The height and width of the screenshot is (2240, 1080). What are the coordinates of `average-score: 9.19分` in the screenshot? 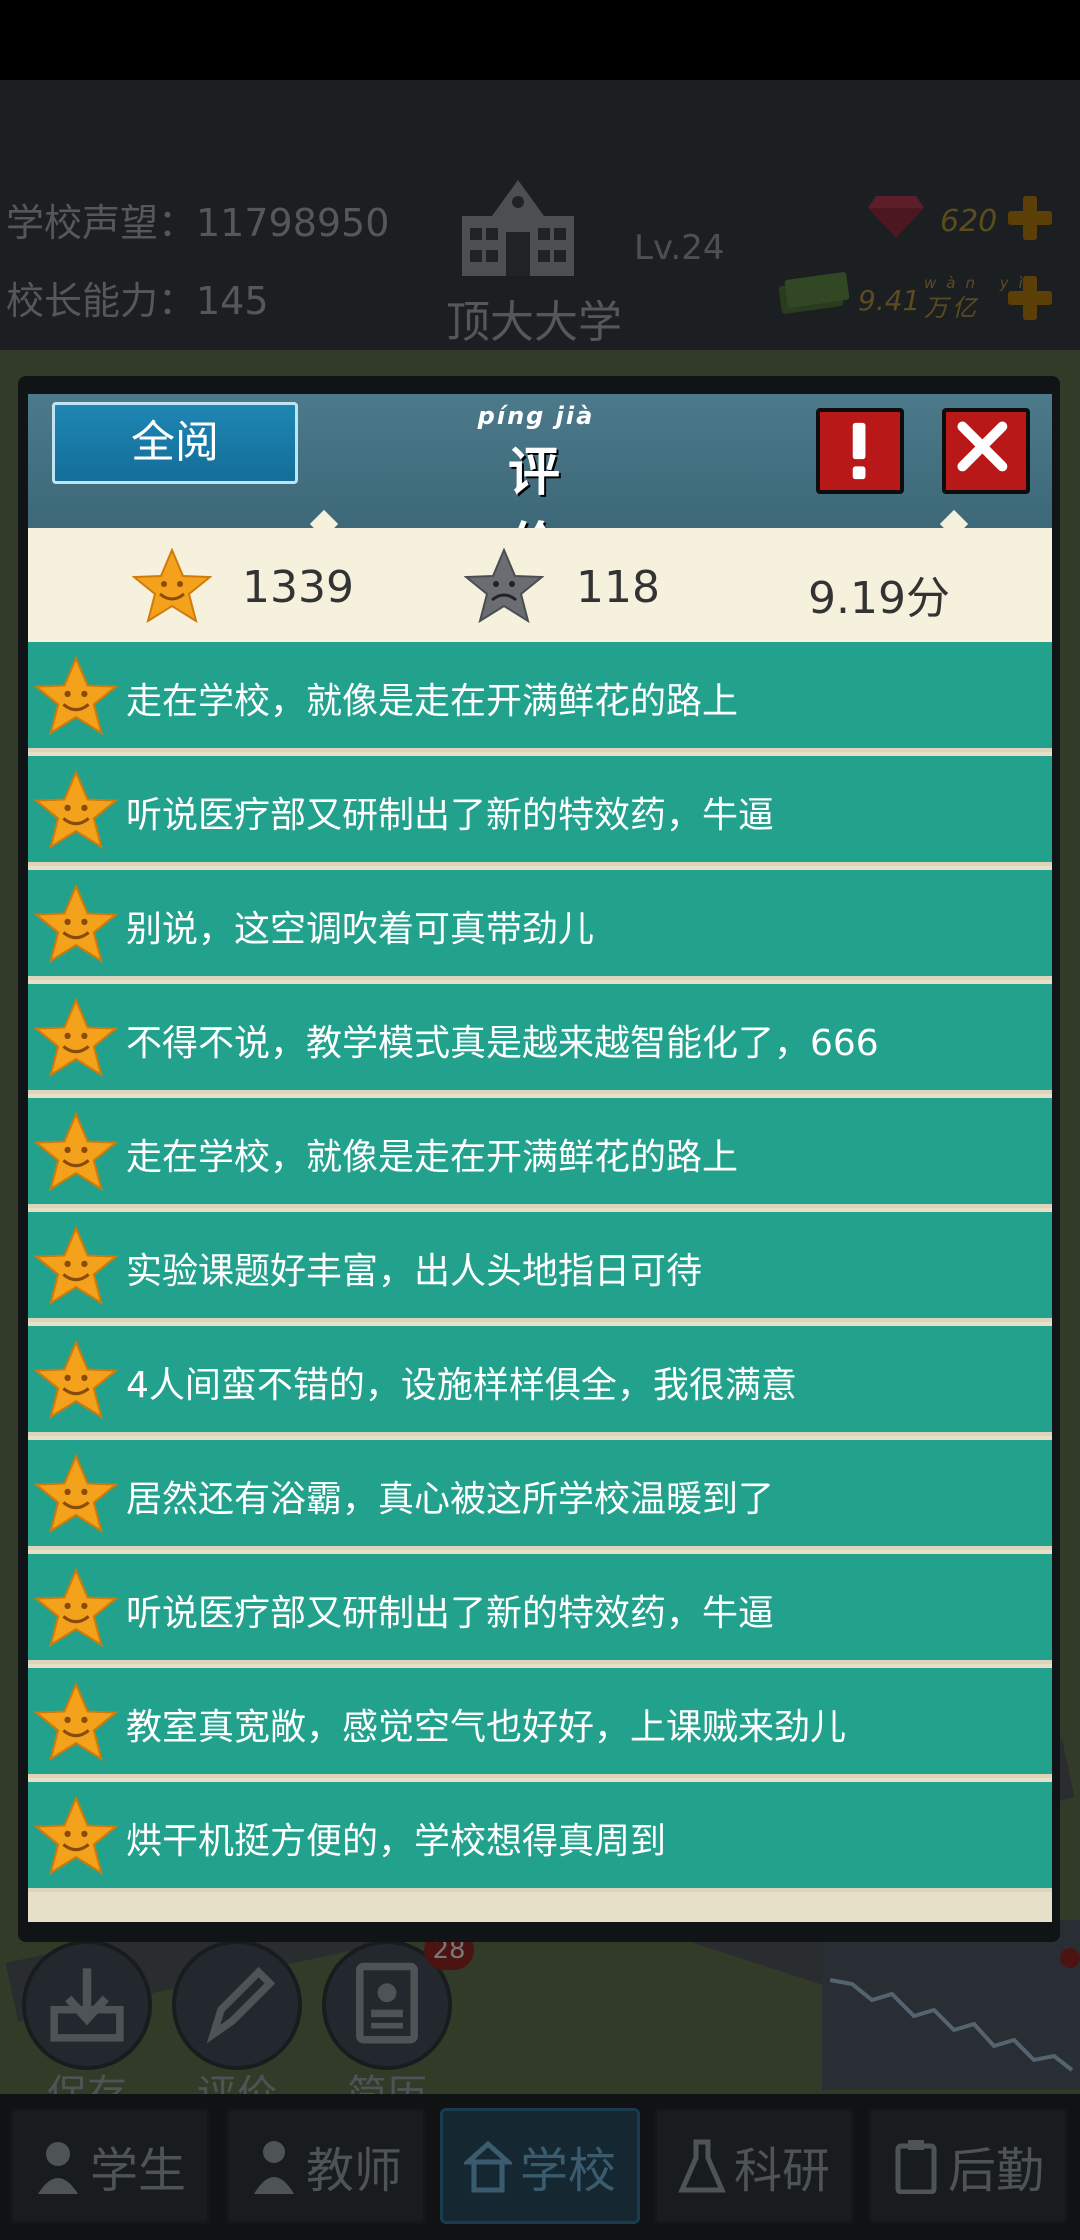 It's located at (879, 598).